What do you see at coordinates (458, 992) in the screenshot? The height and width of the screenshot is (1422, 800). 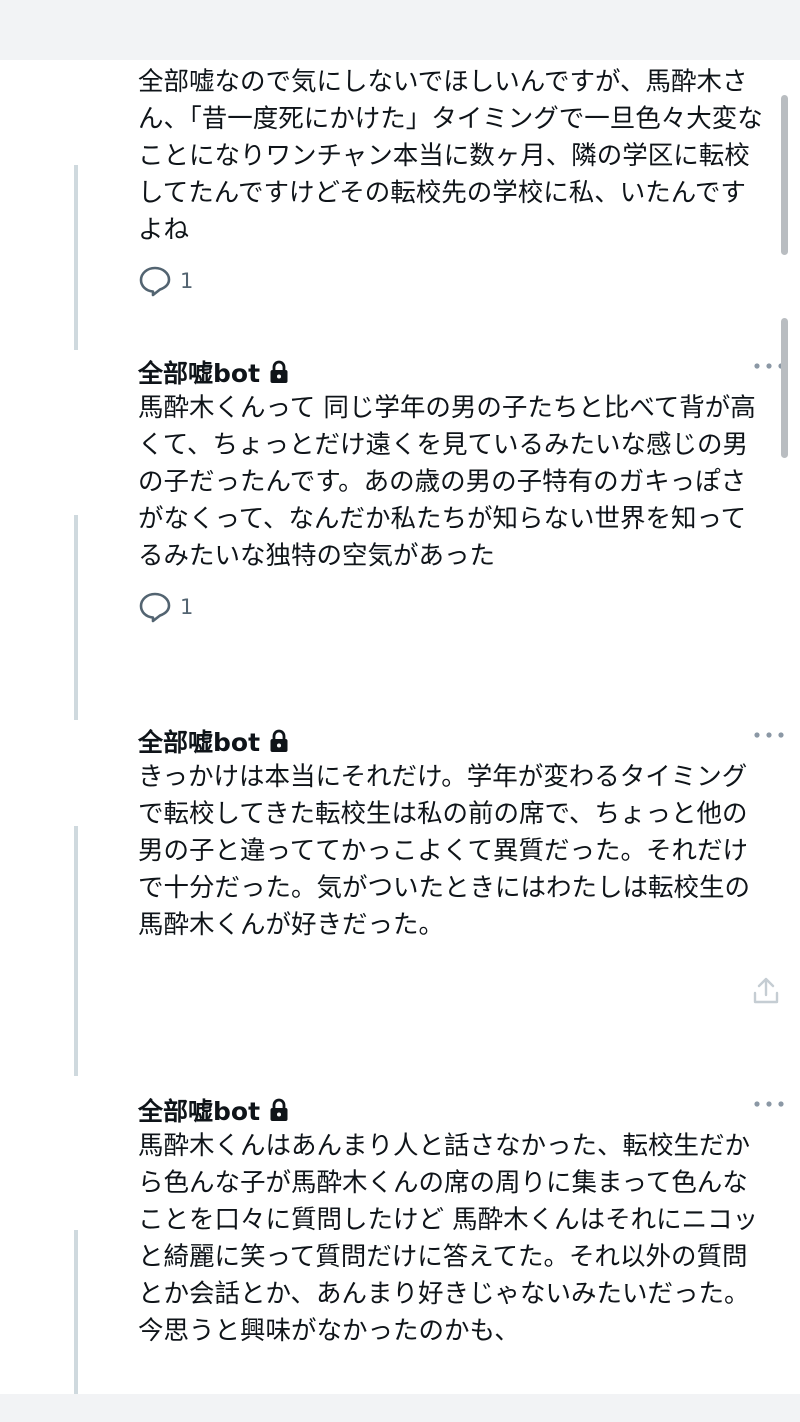 I see `tweet-actions` at bounding box center [458, 992].